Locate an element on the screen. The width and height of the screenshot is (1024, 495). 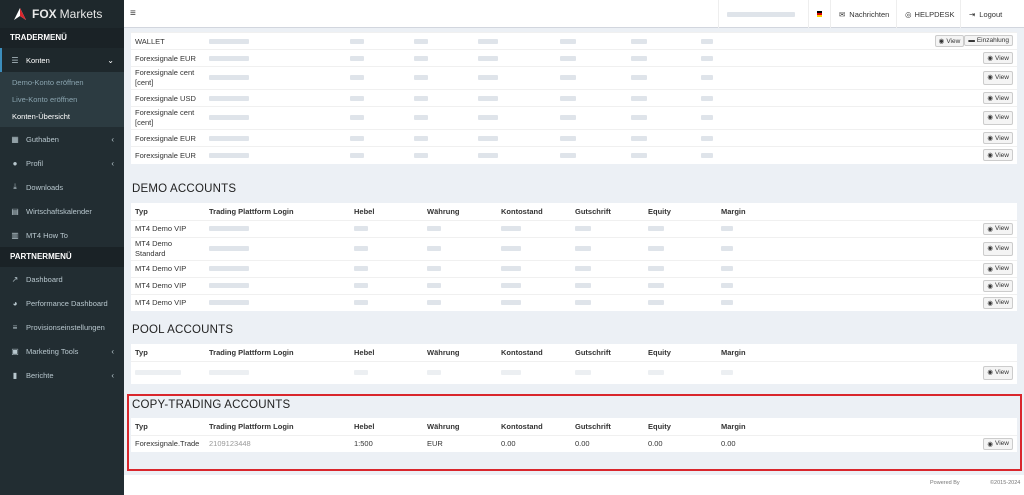
language-flag is located at coordinates (819, 14).